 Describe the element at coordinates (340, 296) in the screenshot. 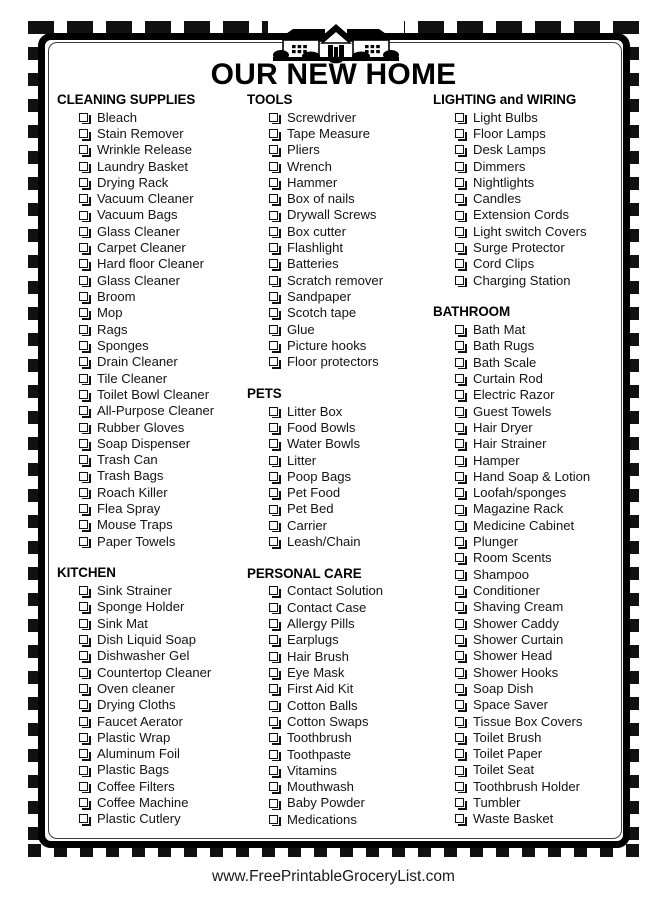

I see `list-item: Sandpaper` at that location.